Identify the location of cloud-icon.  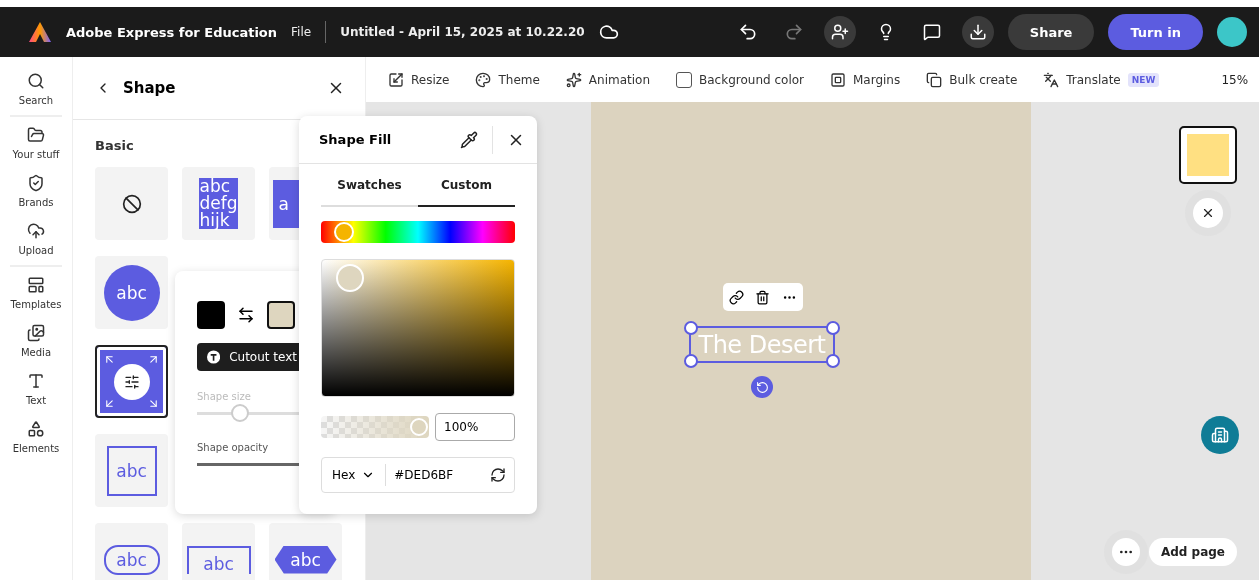
(608, 32).